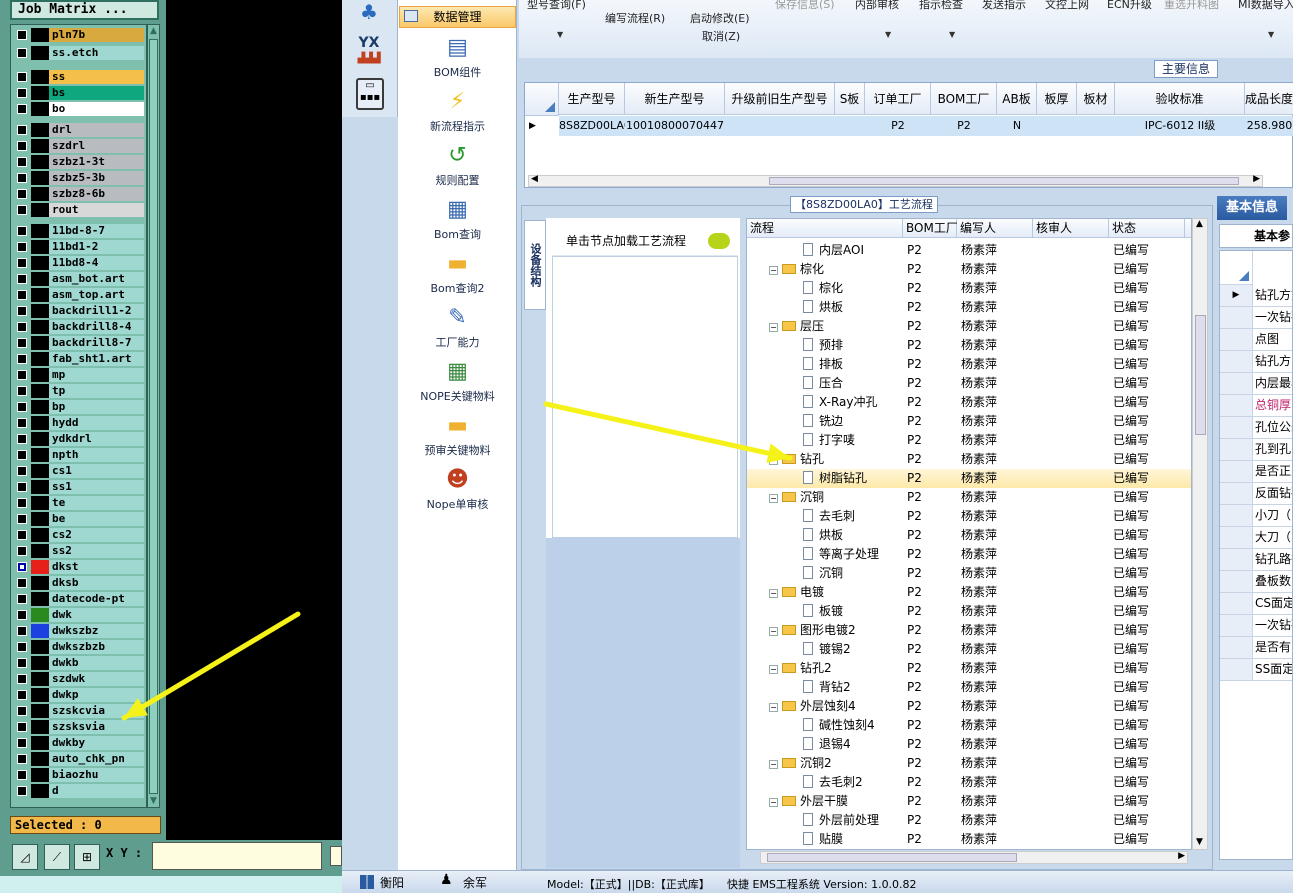 This screenshot has width=1293, height=893. Describe the element at coordinates (457, 489) in the screenshot. I see `nav-item: ☻ Nope单审核` at that location.